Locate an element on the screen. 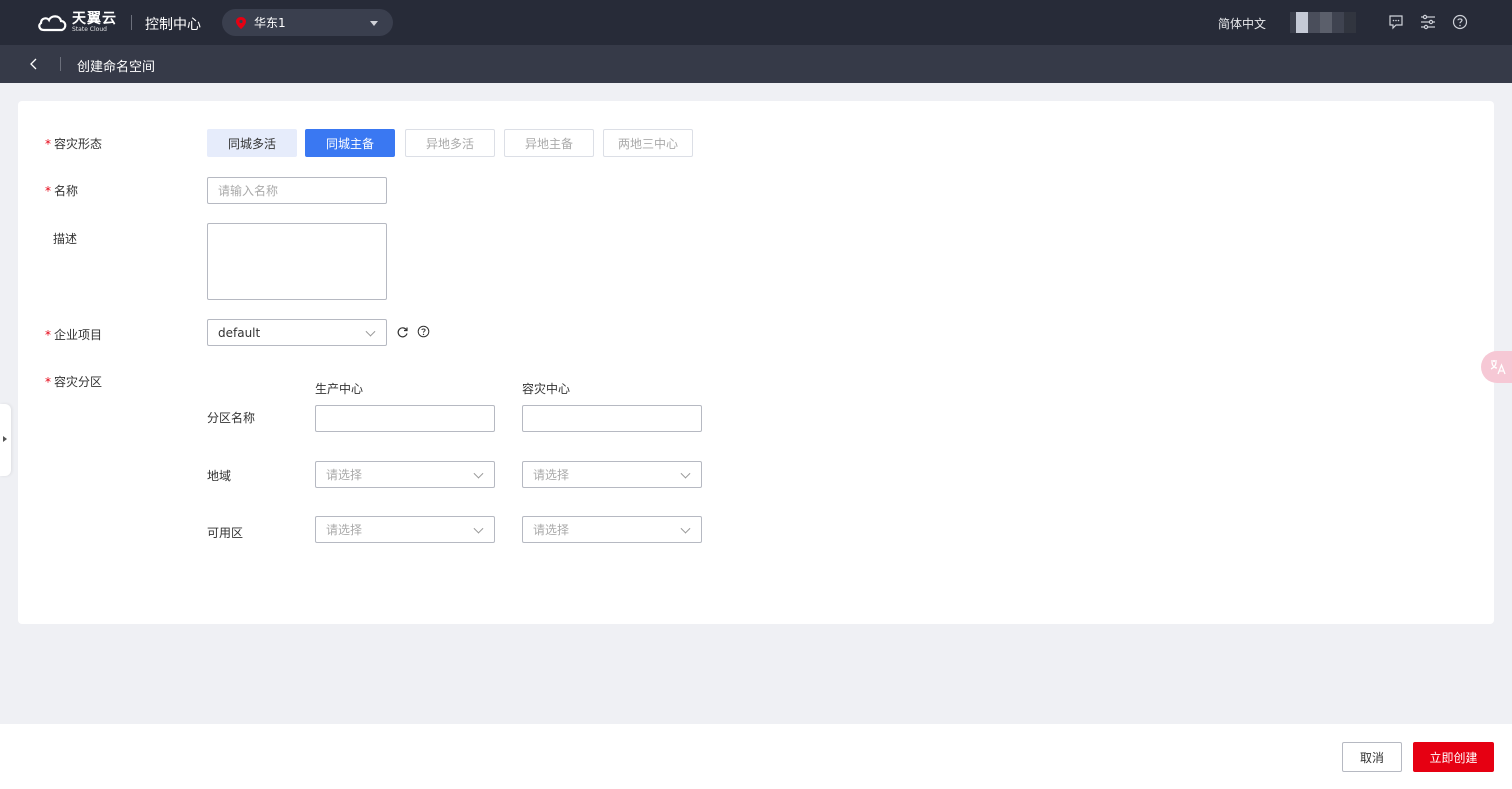  settings-sliders-icon is located at coordinates (1428, 22).